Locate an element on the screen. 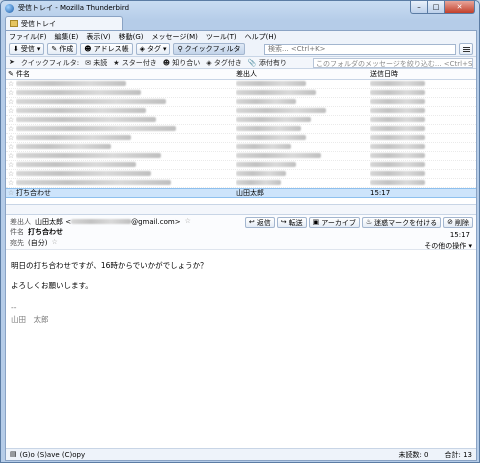  delete-label: 削除 is located at coordinates (462, 222).